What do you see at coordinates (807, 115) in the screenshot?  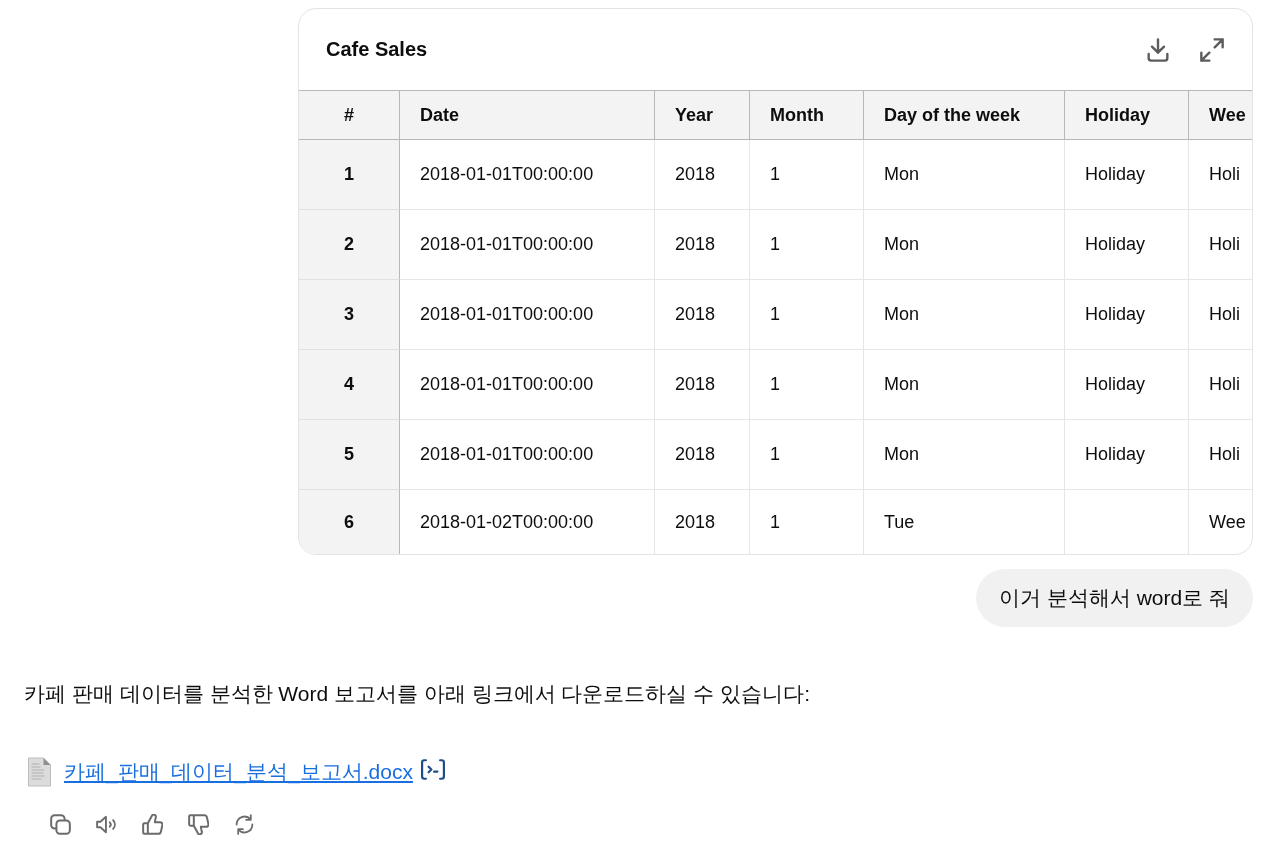 I see `column-header: Month` at bounding box center [807, 115].